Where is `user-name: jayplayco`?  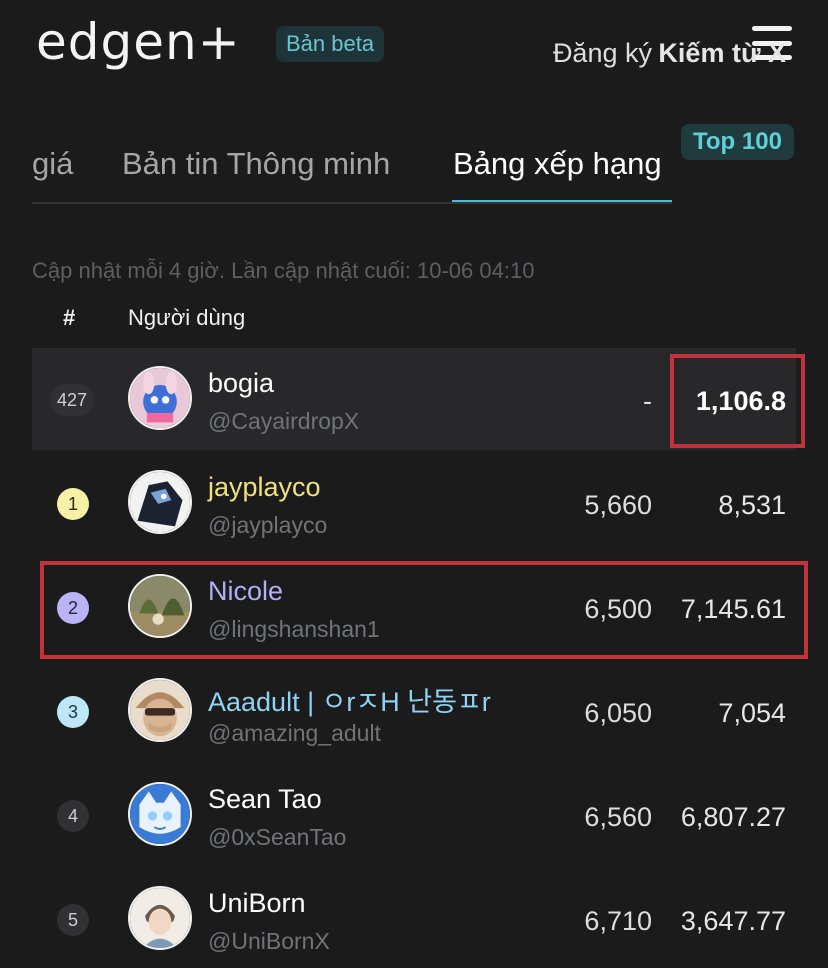
user-name: jayplayco is located at coordinates (264, 487).